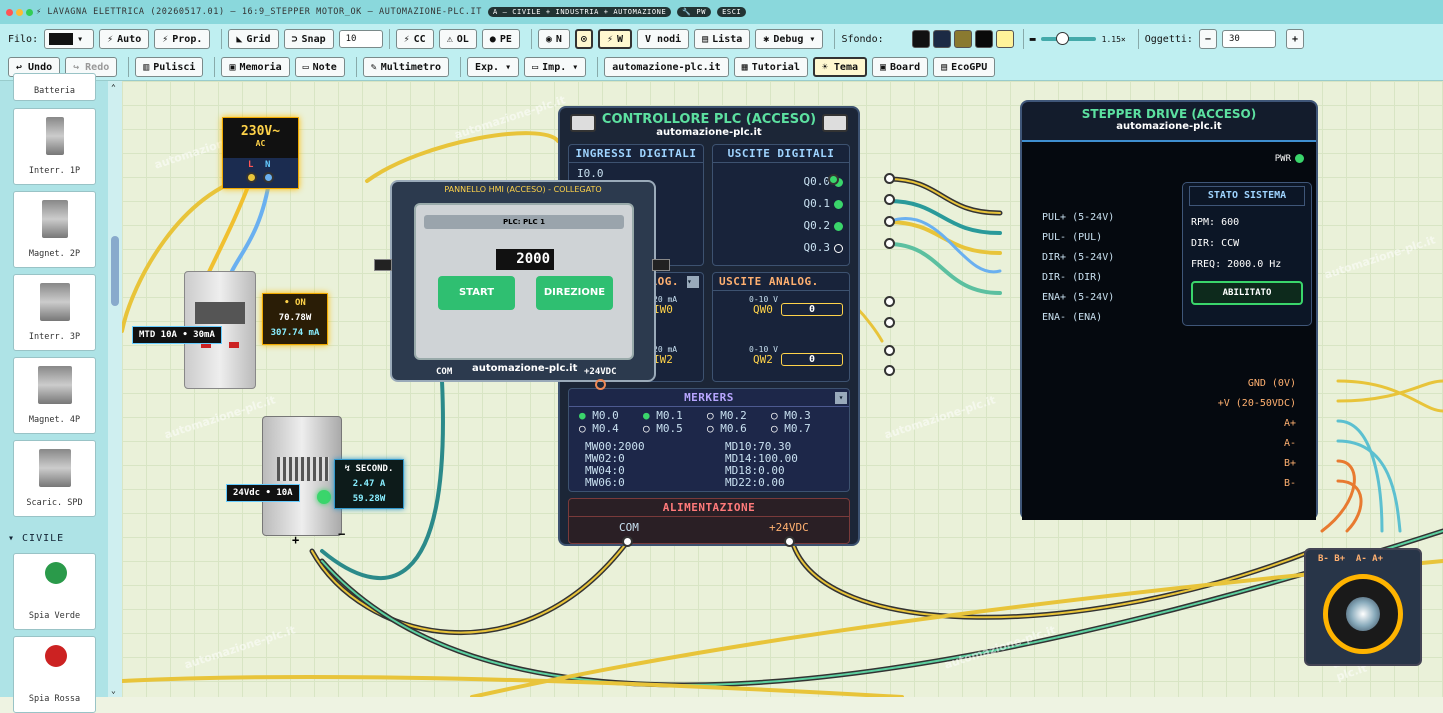 The image size is (1443, 713). What do you see at coordinates (54, 674) in the screenshot?
I see `component-red-lamp: Spia Rossa` at bounding box center [54, 674].